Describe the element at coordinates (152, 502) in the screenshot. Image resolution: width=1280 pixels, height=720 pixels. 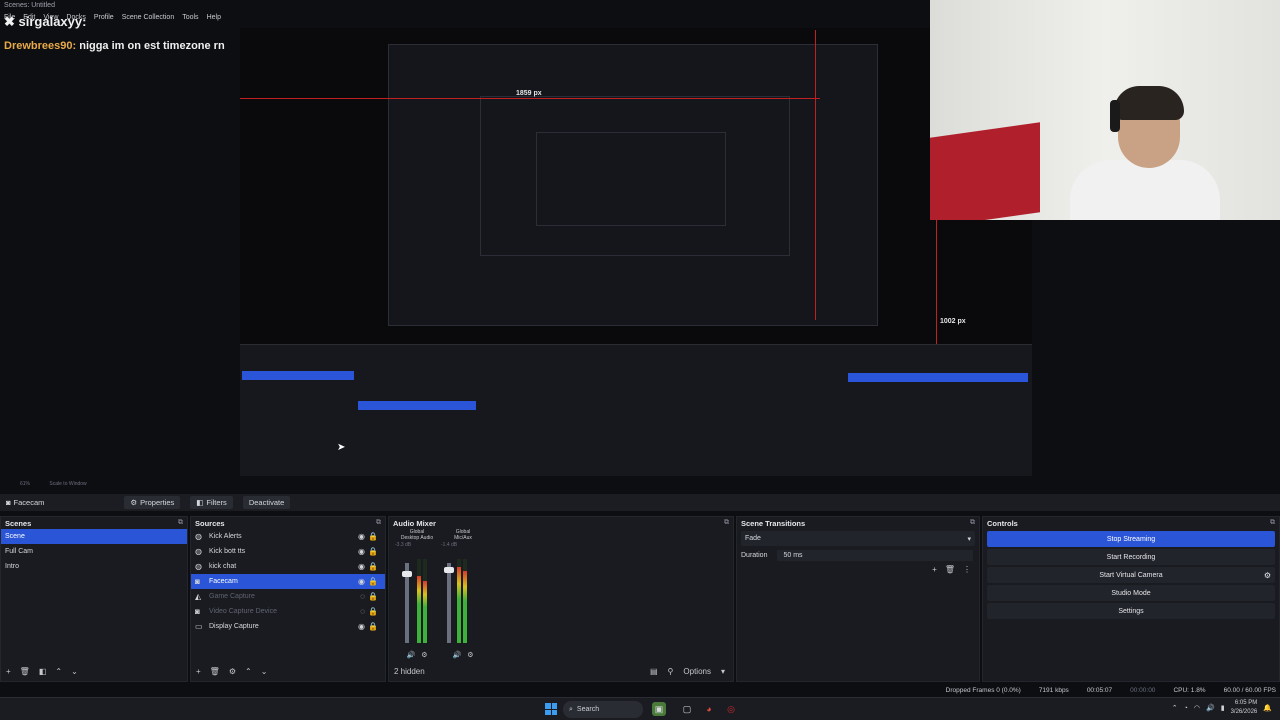
I see `properties-button: ⚙ Properties` at that location.